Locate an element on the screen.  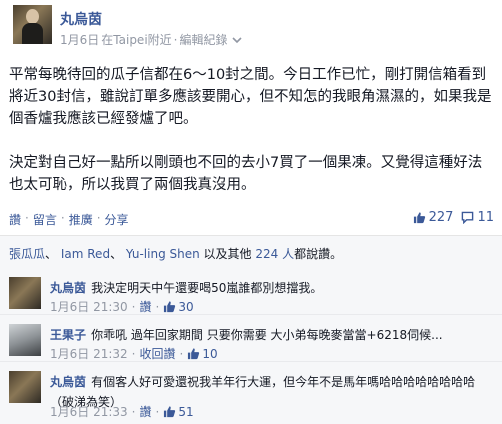
post-meta: 1月6日 在Taipei附近 · 編輯紀錄 is located at coordinates (151, 39).